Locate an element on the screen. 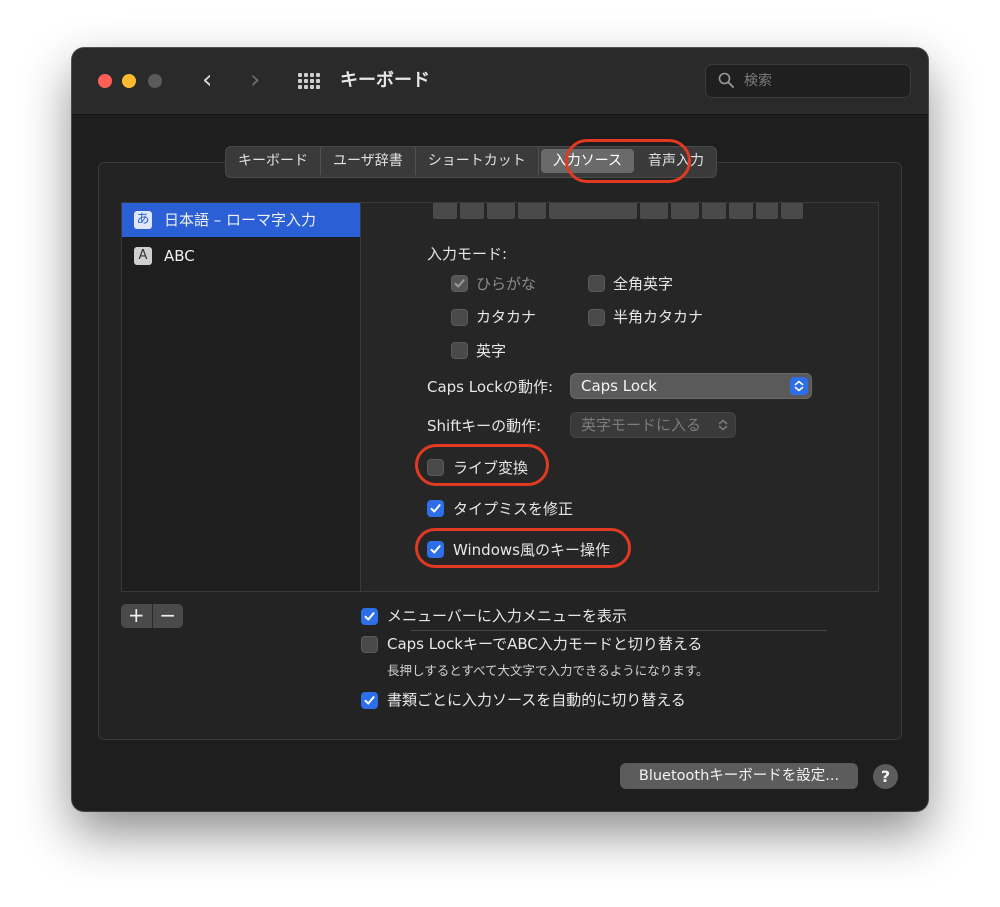 The image size is (1000, 907). input-source-list: あ 日本語 – ローマ字入力 A ABC is located at coordinates (241, 397).